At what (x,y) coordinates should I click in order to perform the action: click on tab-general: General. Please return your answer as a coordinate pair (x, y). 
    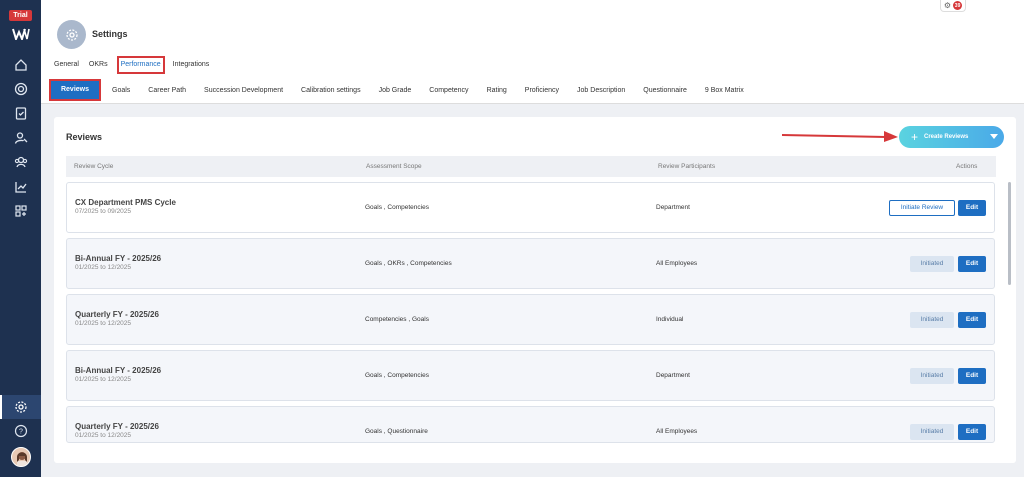
    Looking at the image, I should click on (66, 65).